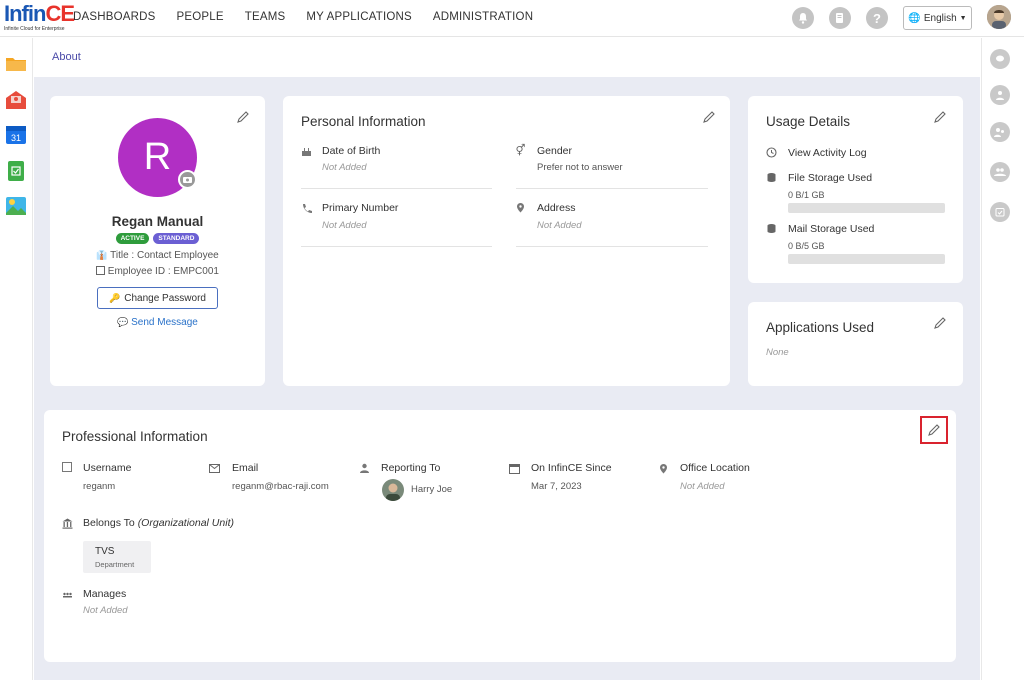 The width and height of the screenshot is (1024, 680). Describe the element at coordinates (1000, 132) in the screenshot. I see `contacts-icon` at that location.